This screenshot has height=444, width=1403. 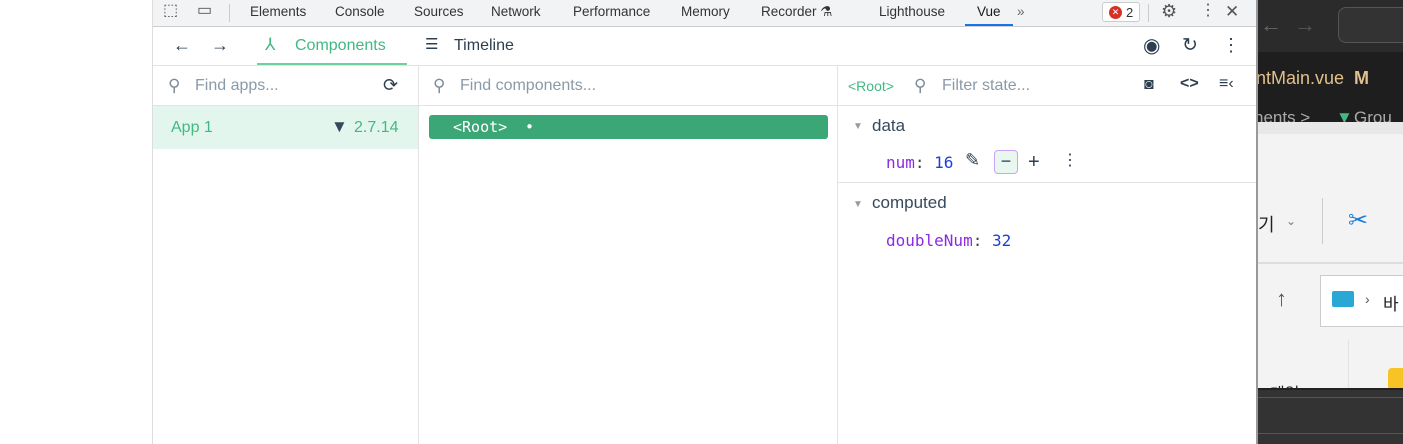 I want to click on state-section-computed: ▼ computed doubleNum: 32, so click(x=1047, y=224).